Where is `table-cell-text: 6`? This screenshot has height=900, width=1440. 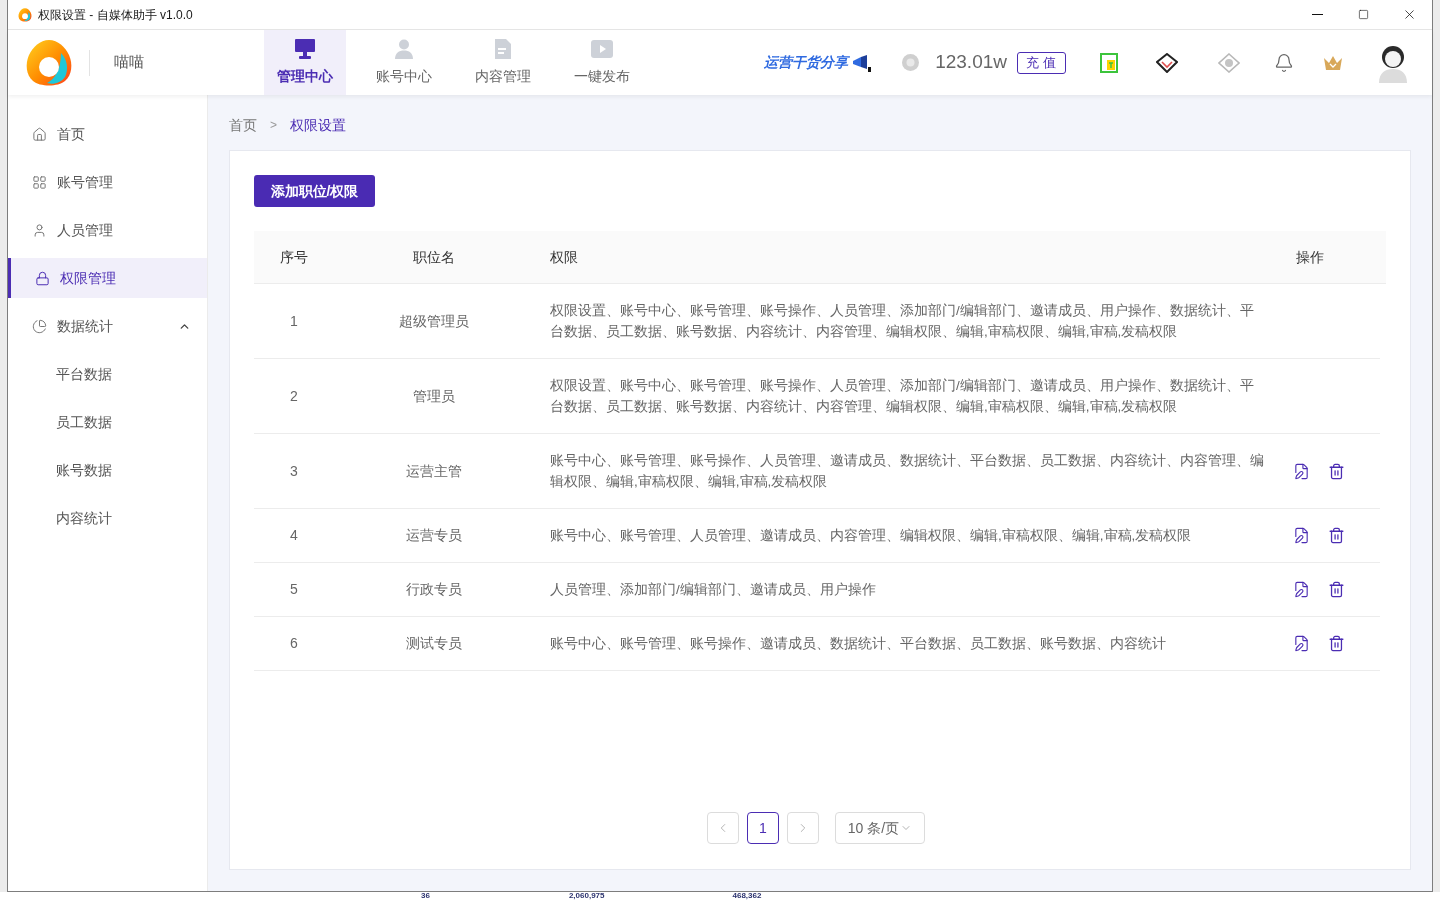
table-cell-text: 6 is located at coordinates (294, 643).